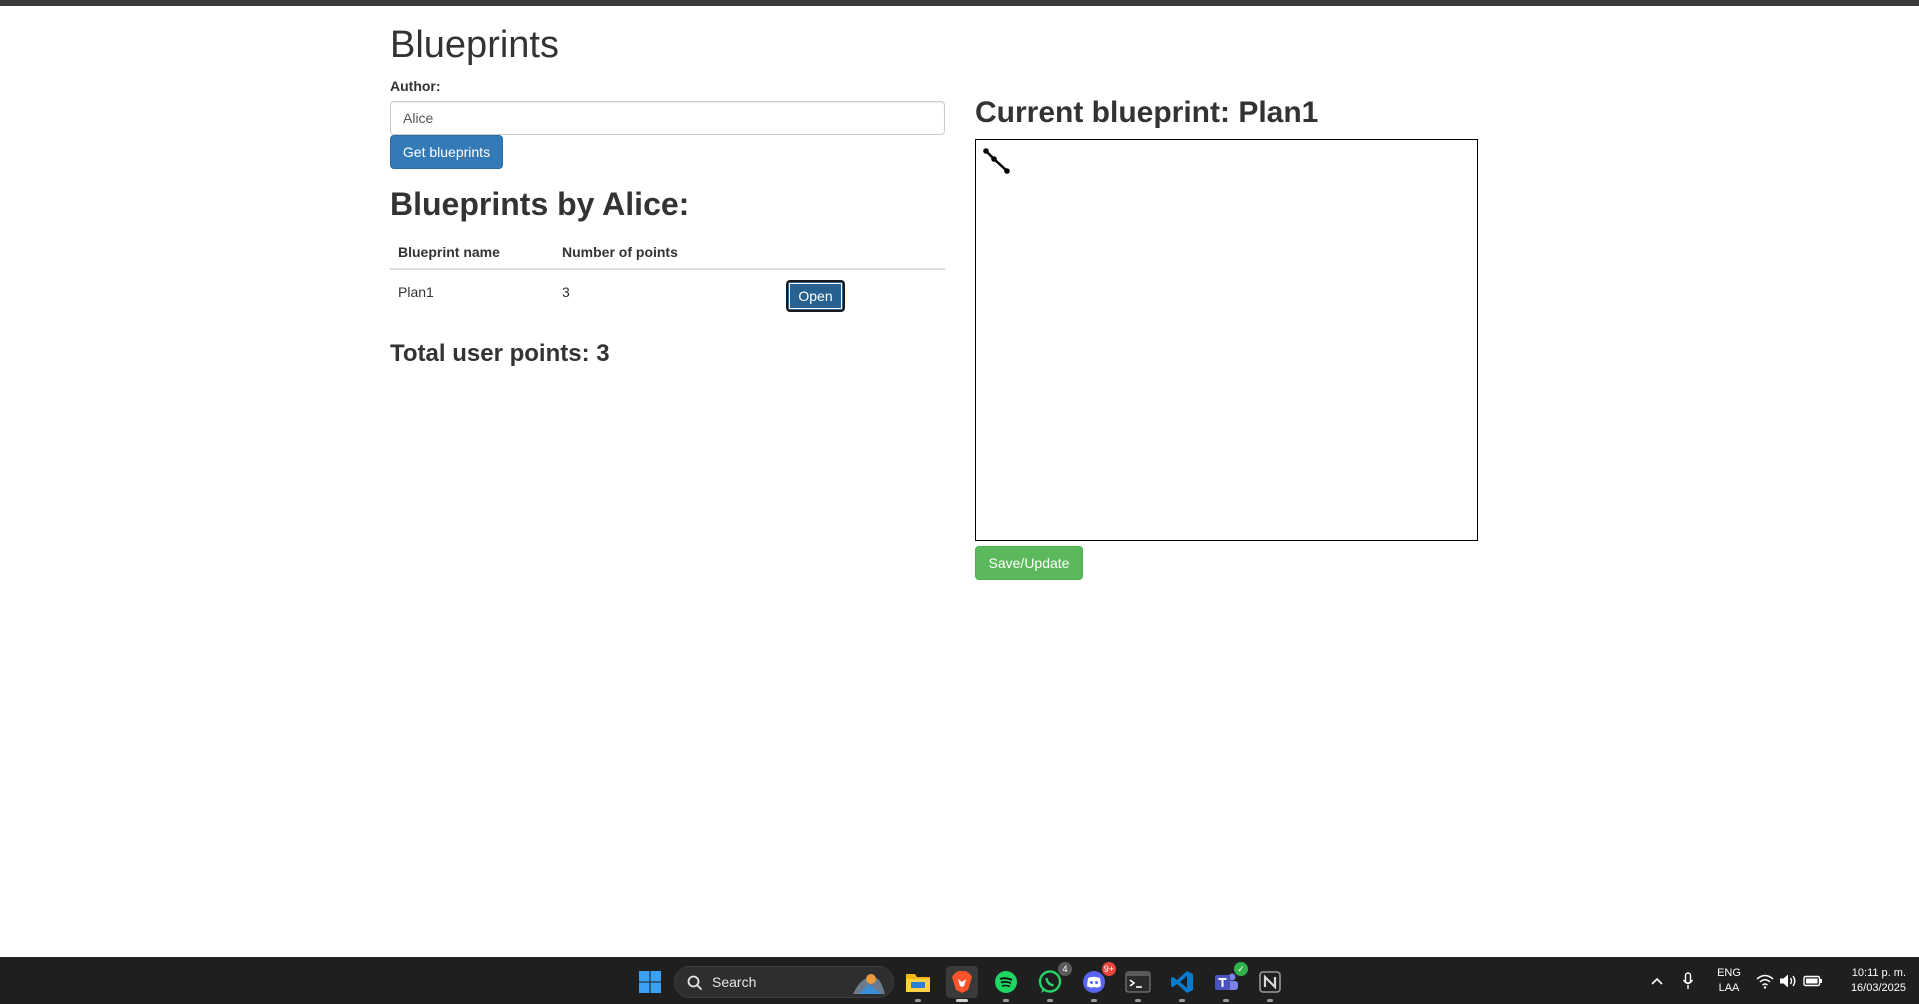 The image size is (1919, 1004). I want to click on search-icon, so click(695, 983).